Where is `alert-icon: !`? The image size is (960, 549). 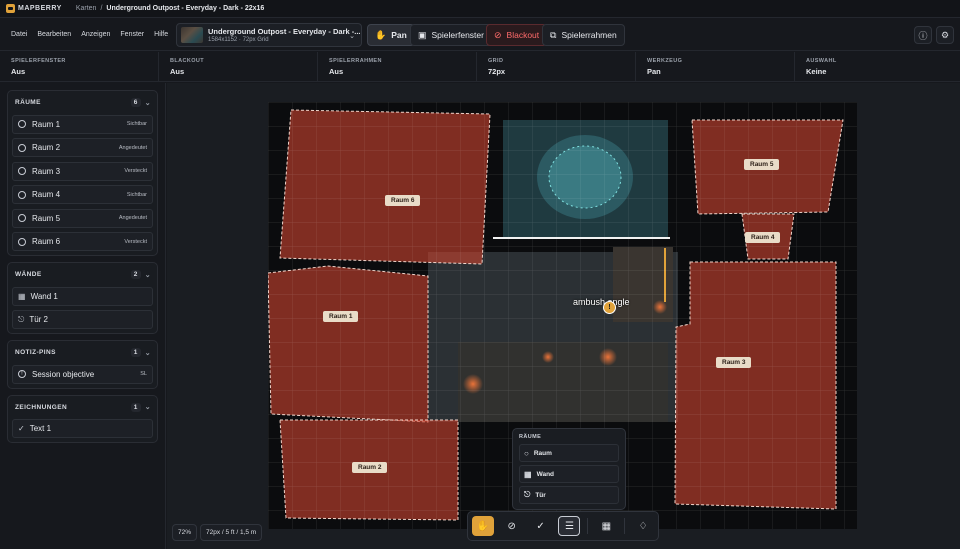
alert-icon: ! is located at coordinates (22, 374).